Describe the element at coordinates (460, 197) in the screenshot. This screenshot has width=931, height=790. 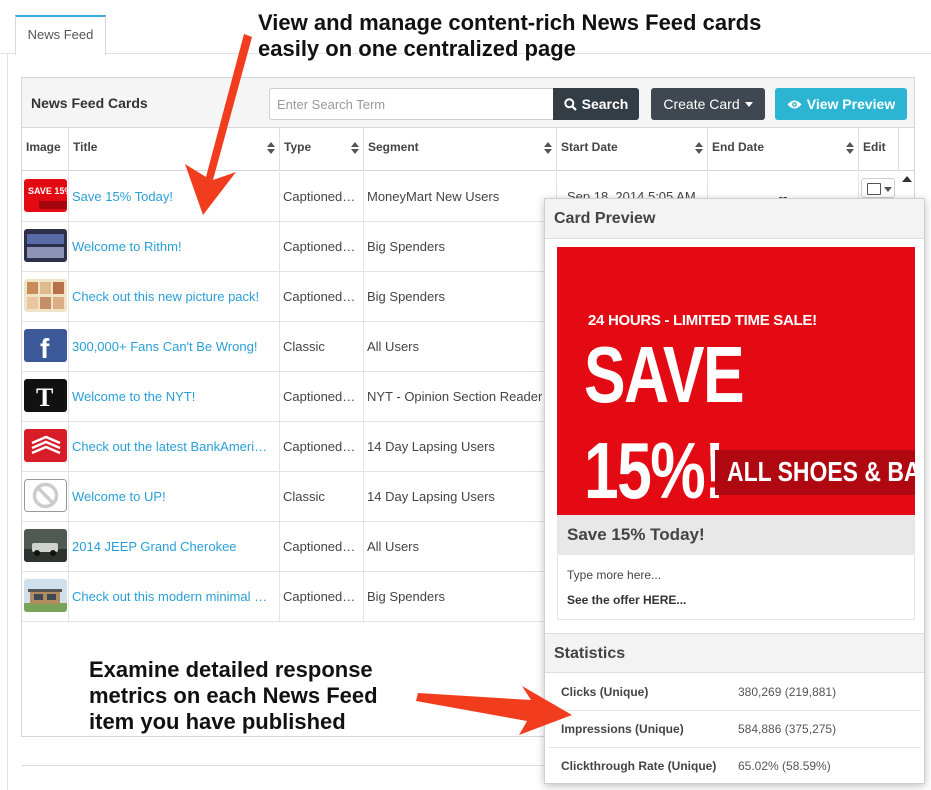
I see `segment-cell: MoneyMart New Users` at that location.